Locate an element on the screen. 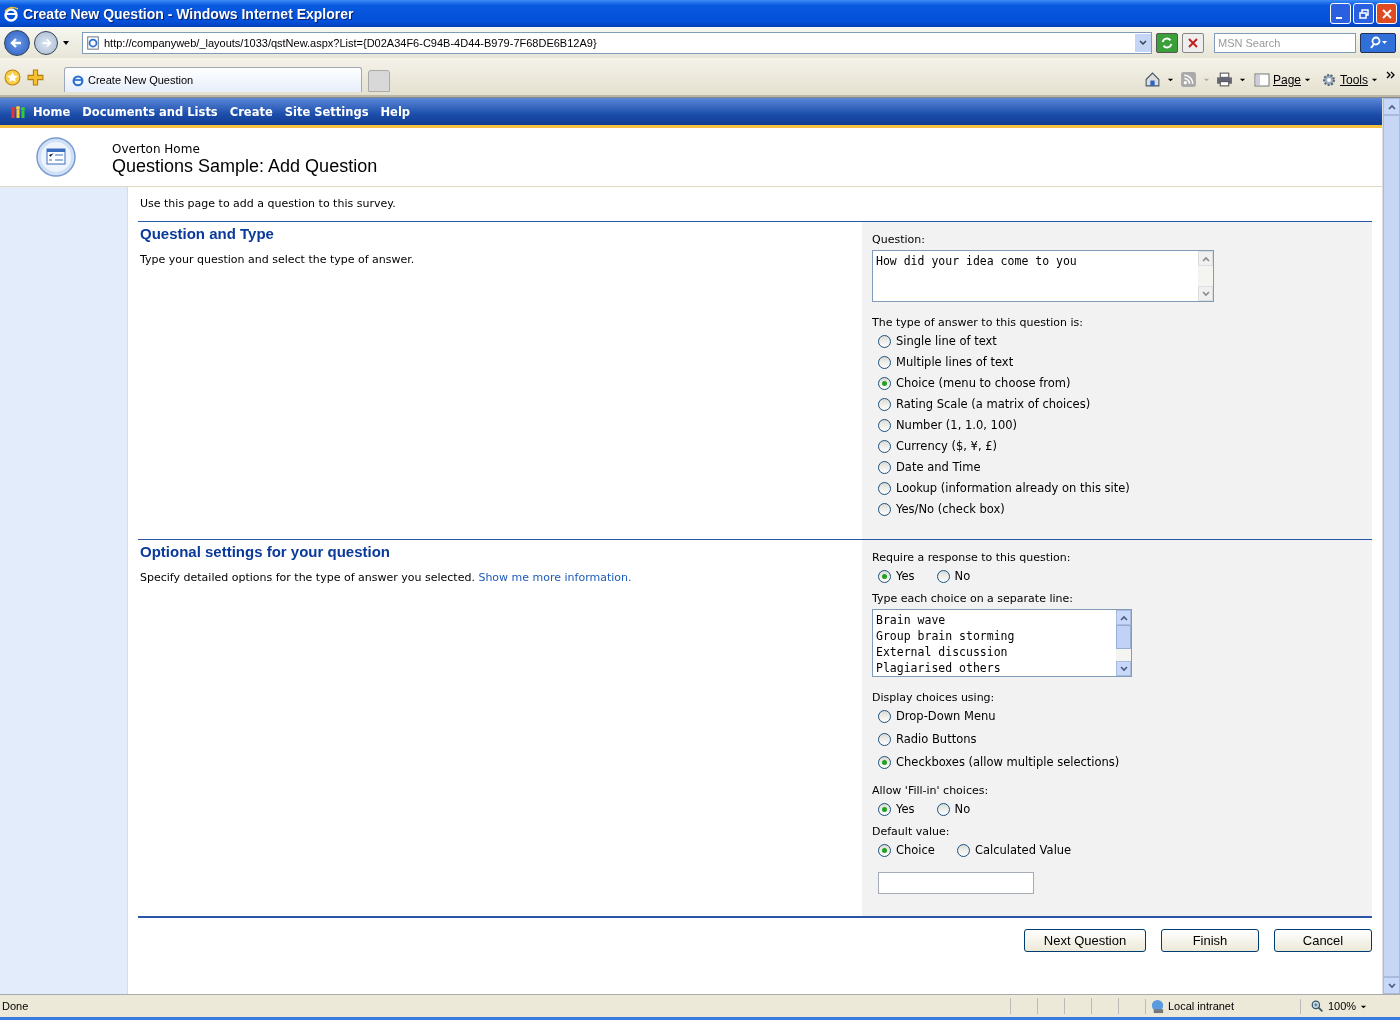 The width and height of the screenshot is (1400, 1020). stop-button is located at coordinates (1193, 42).